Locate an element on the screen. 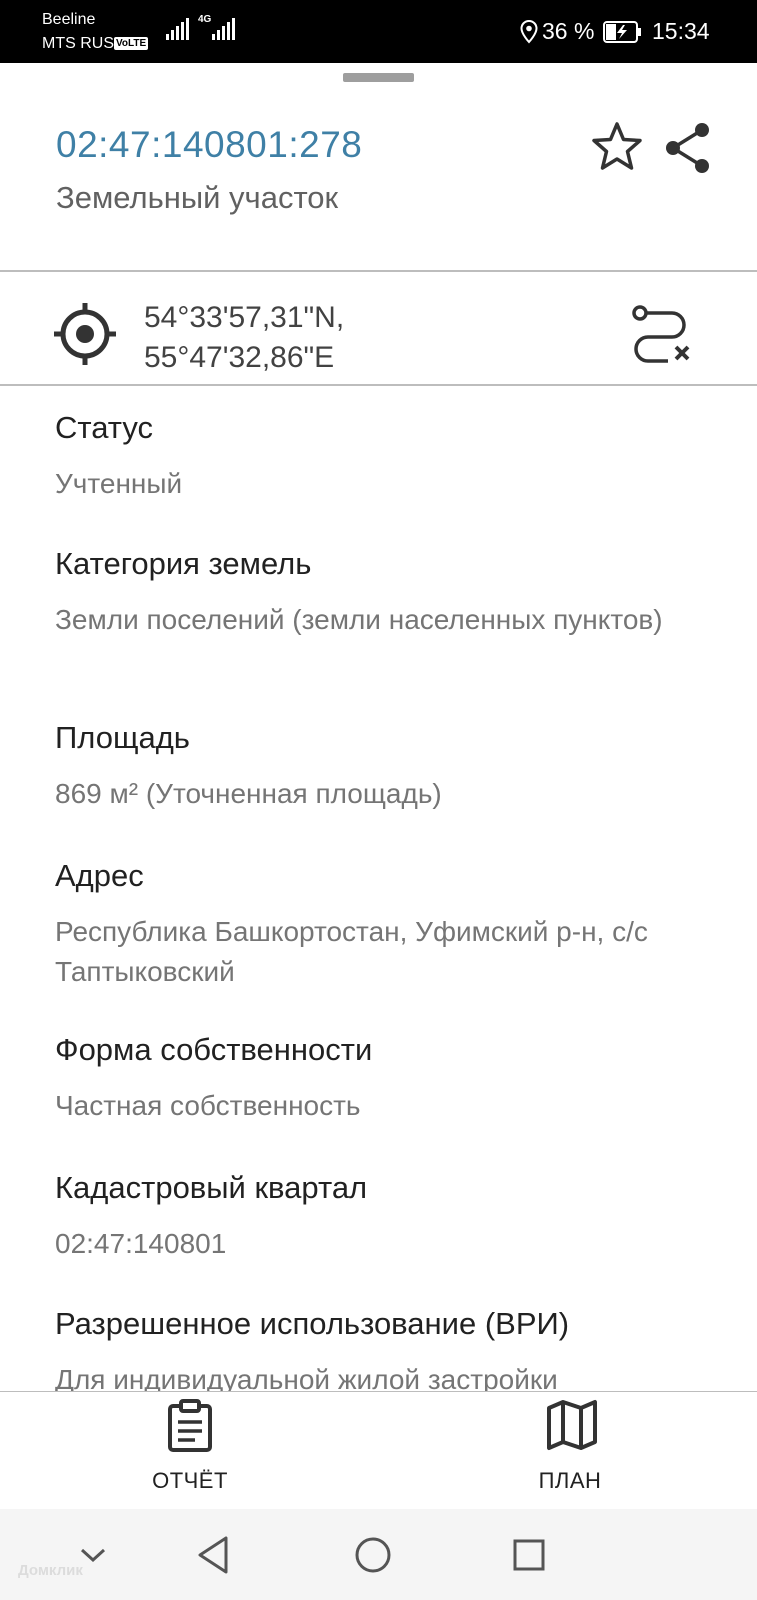 This screenshot has height=1600, width=757. volte-badge: VoLTE is located at coordinates (131, 43).